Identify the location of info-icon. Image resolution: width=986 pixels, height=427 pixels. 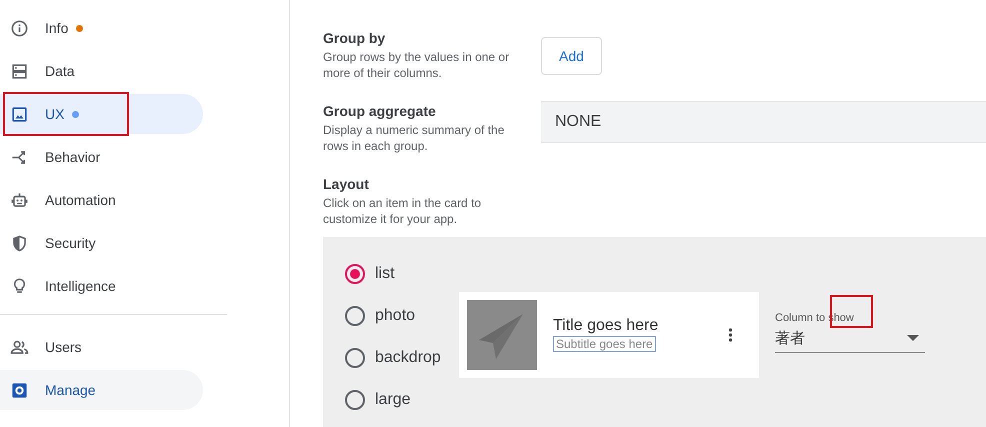
(19, 28).